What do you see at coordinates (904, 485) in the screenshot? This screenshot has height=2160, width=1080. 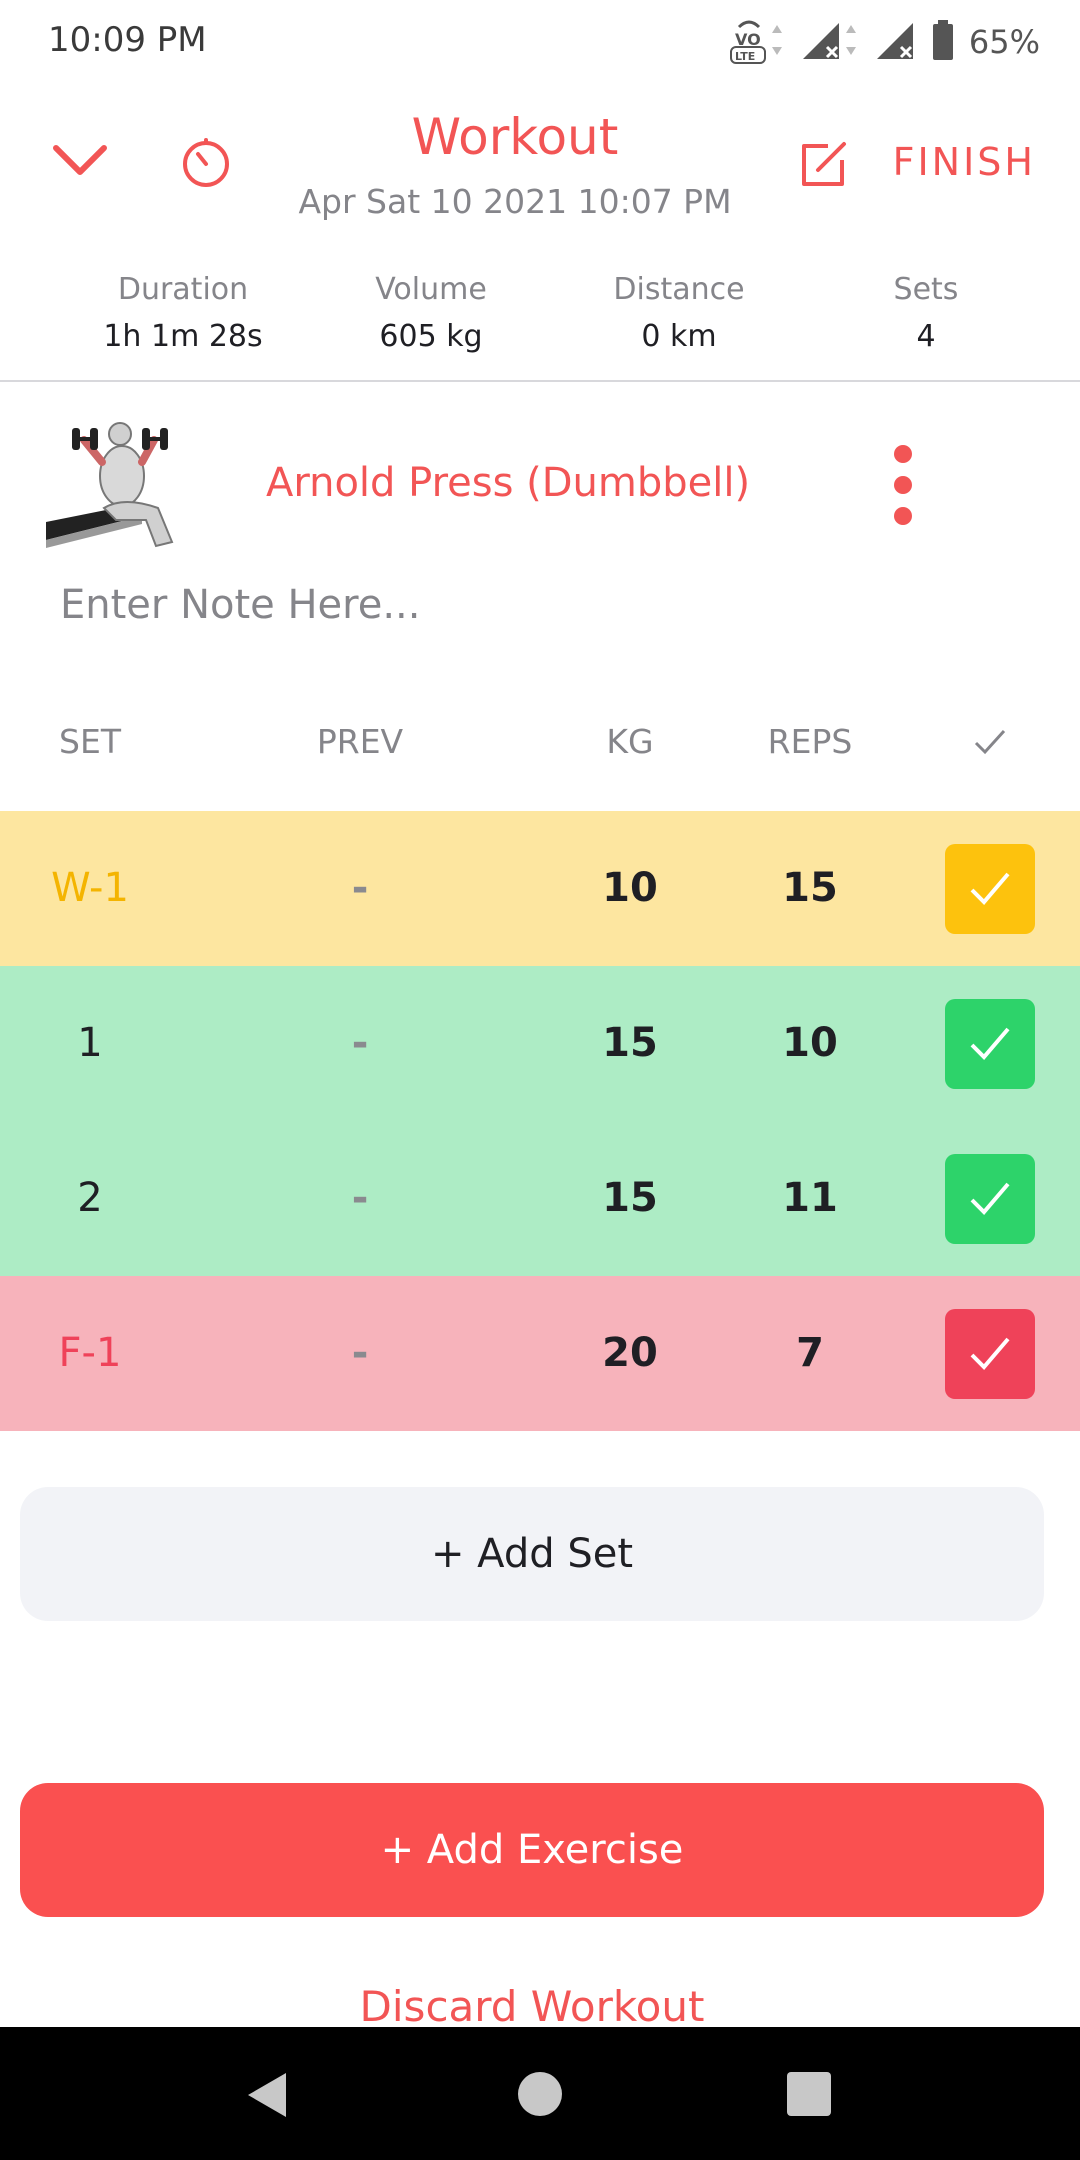 I see `more-options-icon` at bounding box center [904, 485].